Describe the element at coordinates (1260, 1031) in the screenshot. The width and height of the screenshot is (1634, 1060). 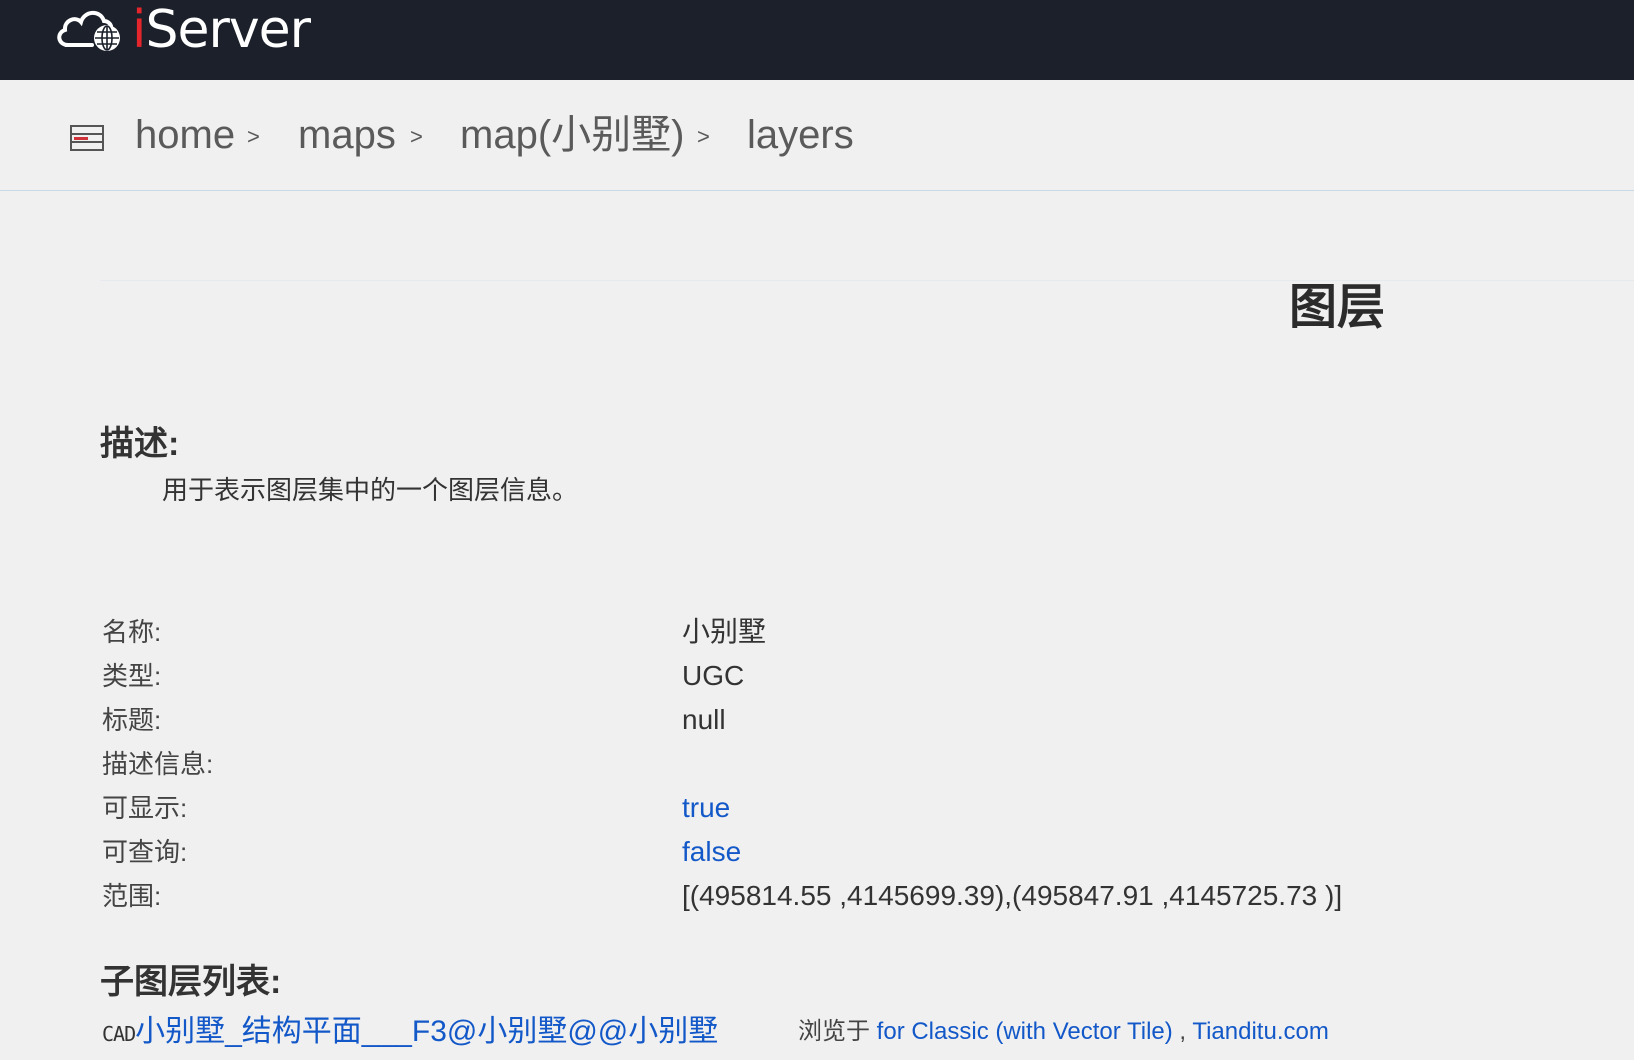
I see `view-link-tianditu: Tianditu.com` at that location.